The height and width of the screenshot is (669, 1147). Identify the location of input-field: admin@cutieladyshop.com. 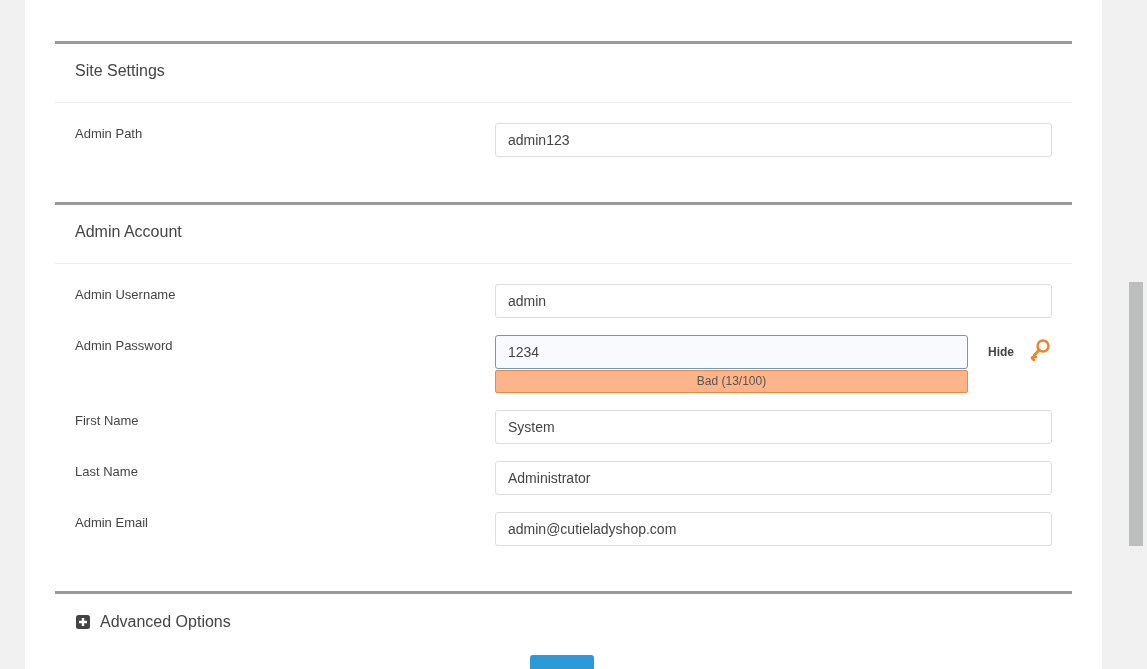
(773, 529).